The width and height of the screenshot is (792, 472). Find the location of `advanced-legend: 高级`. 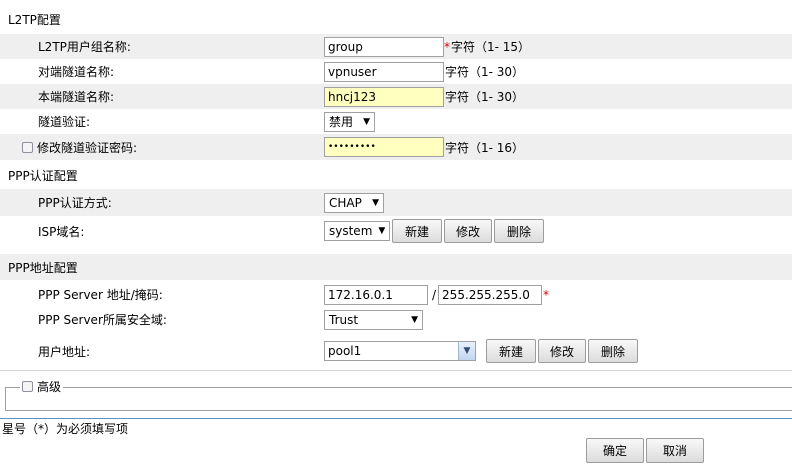

advanced-legend: 高级 is located at coordinates (42, 386).